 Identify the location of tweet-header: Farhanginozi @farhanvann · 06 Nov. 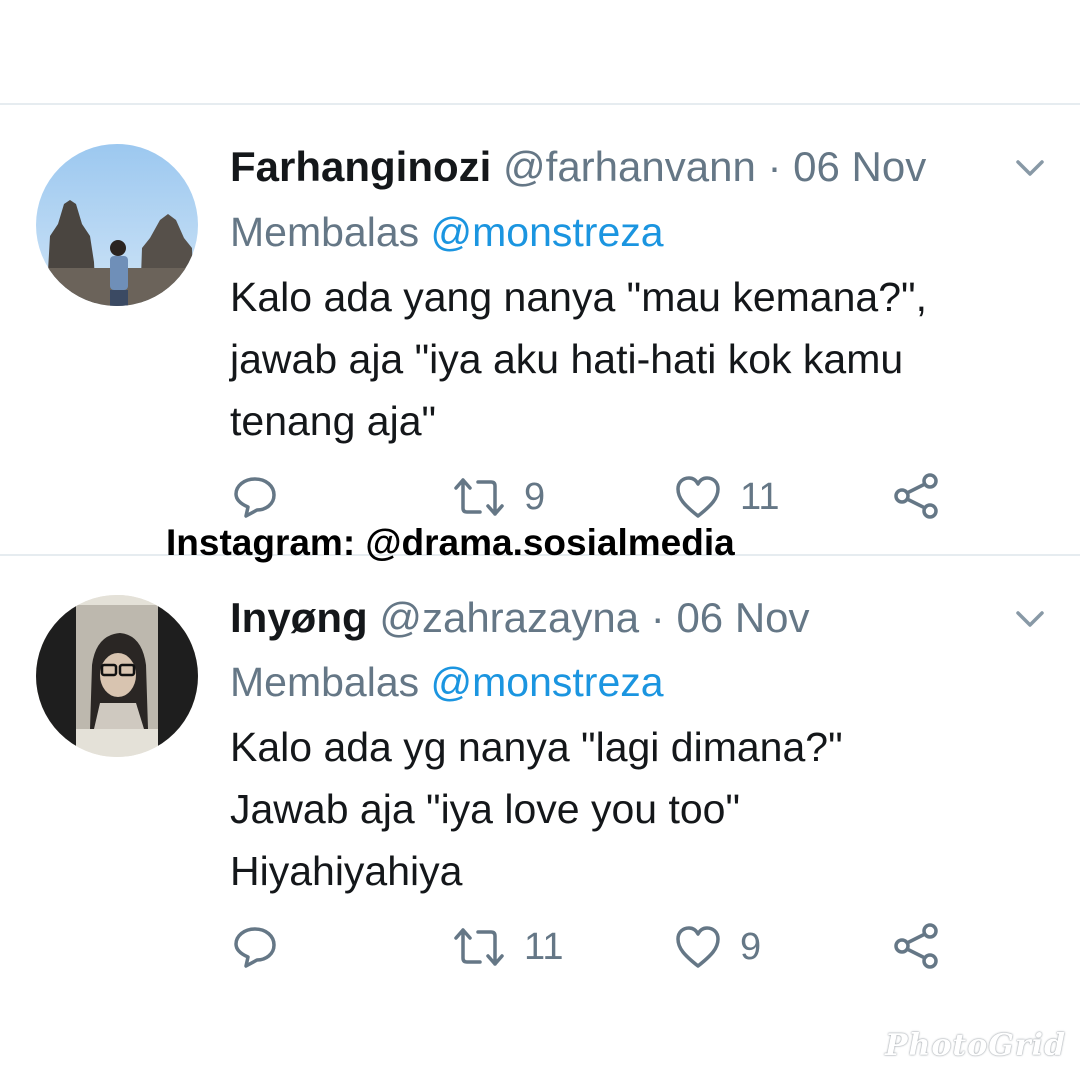
(578, 167).